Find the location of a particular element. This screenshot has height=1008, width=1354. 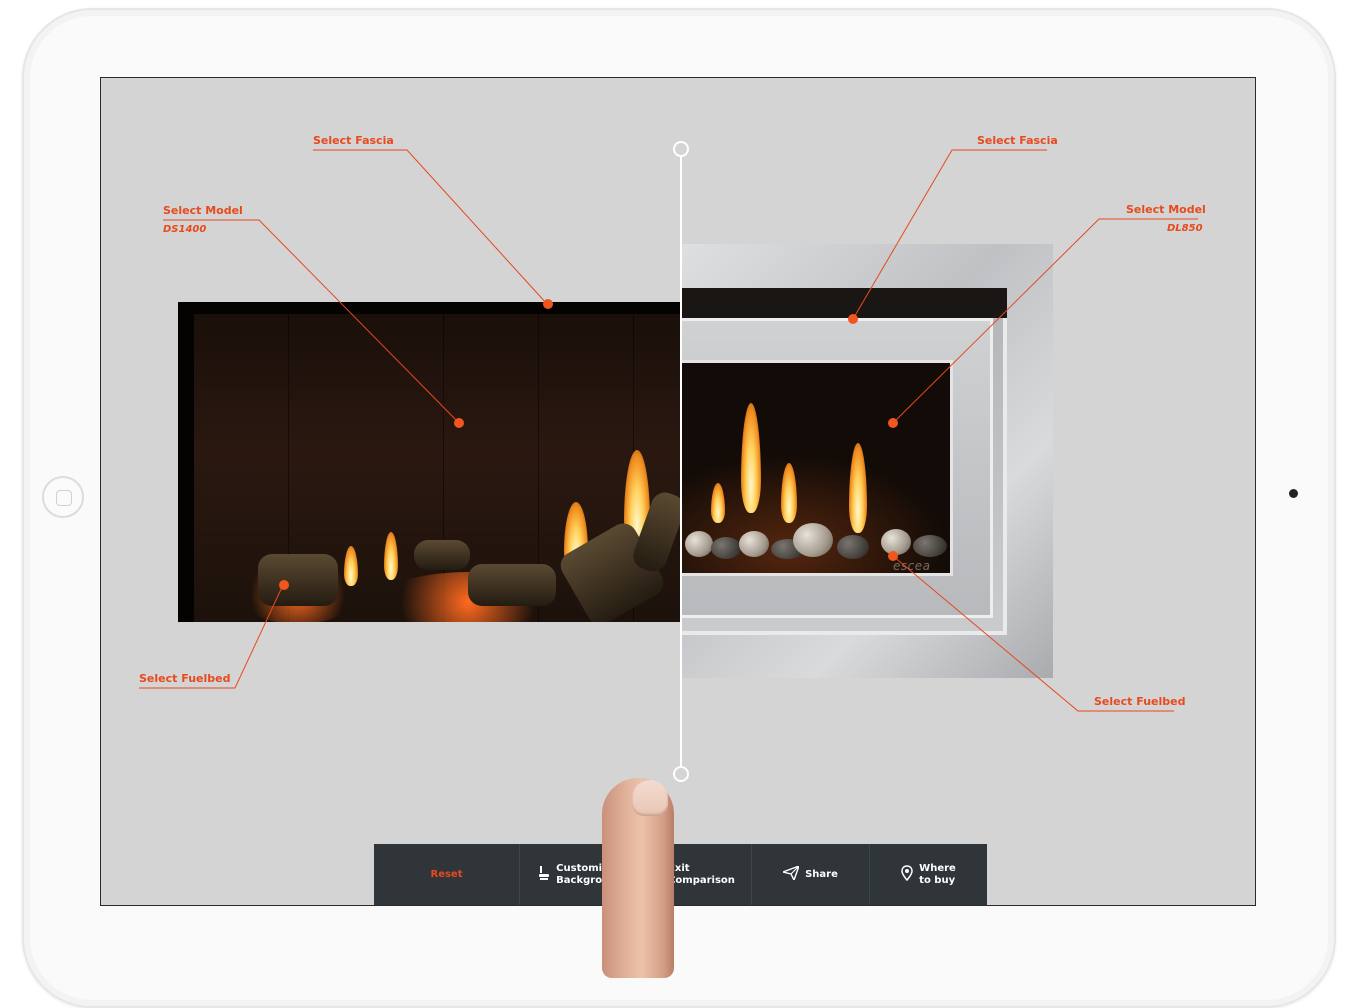

divider-top-handle is located at coordinates (681, 149).